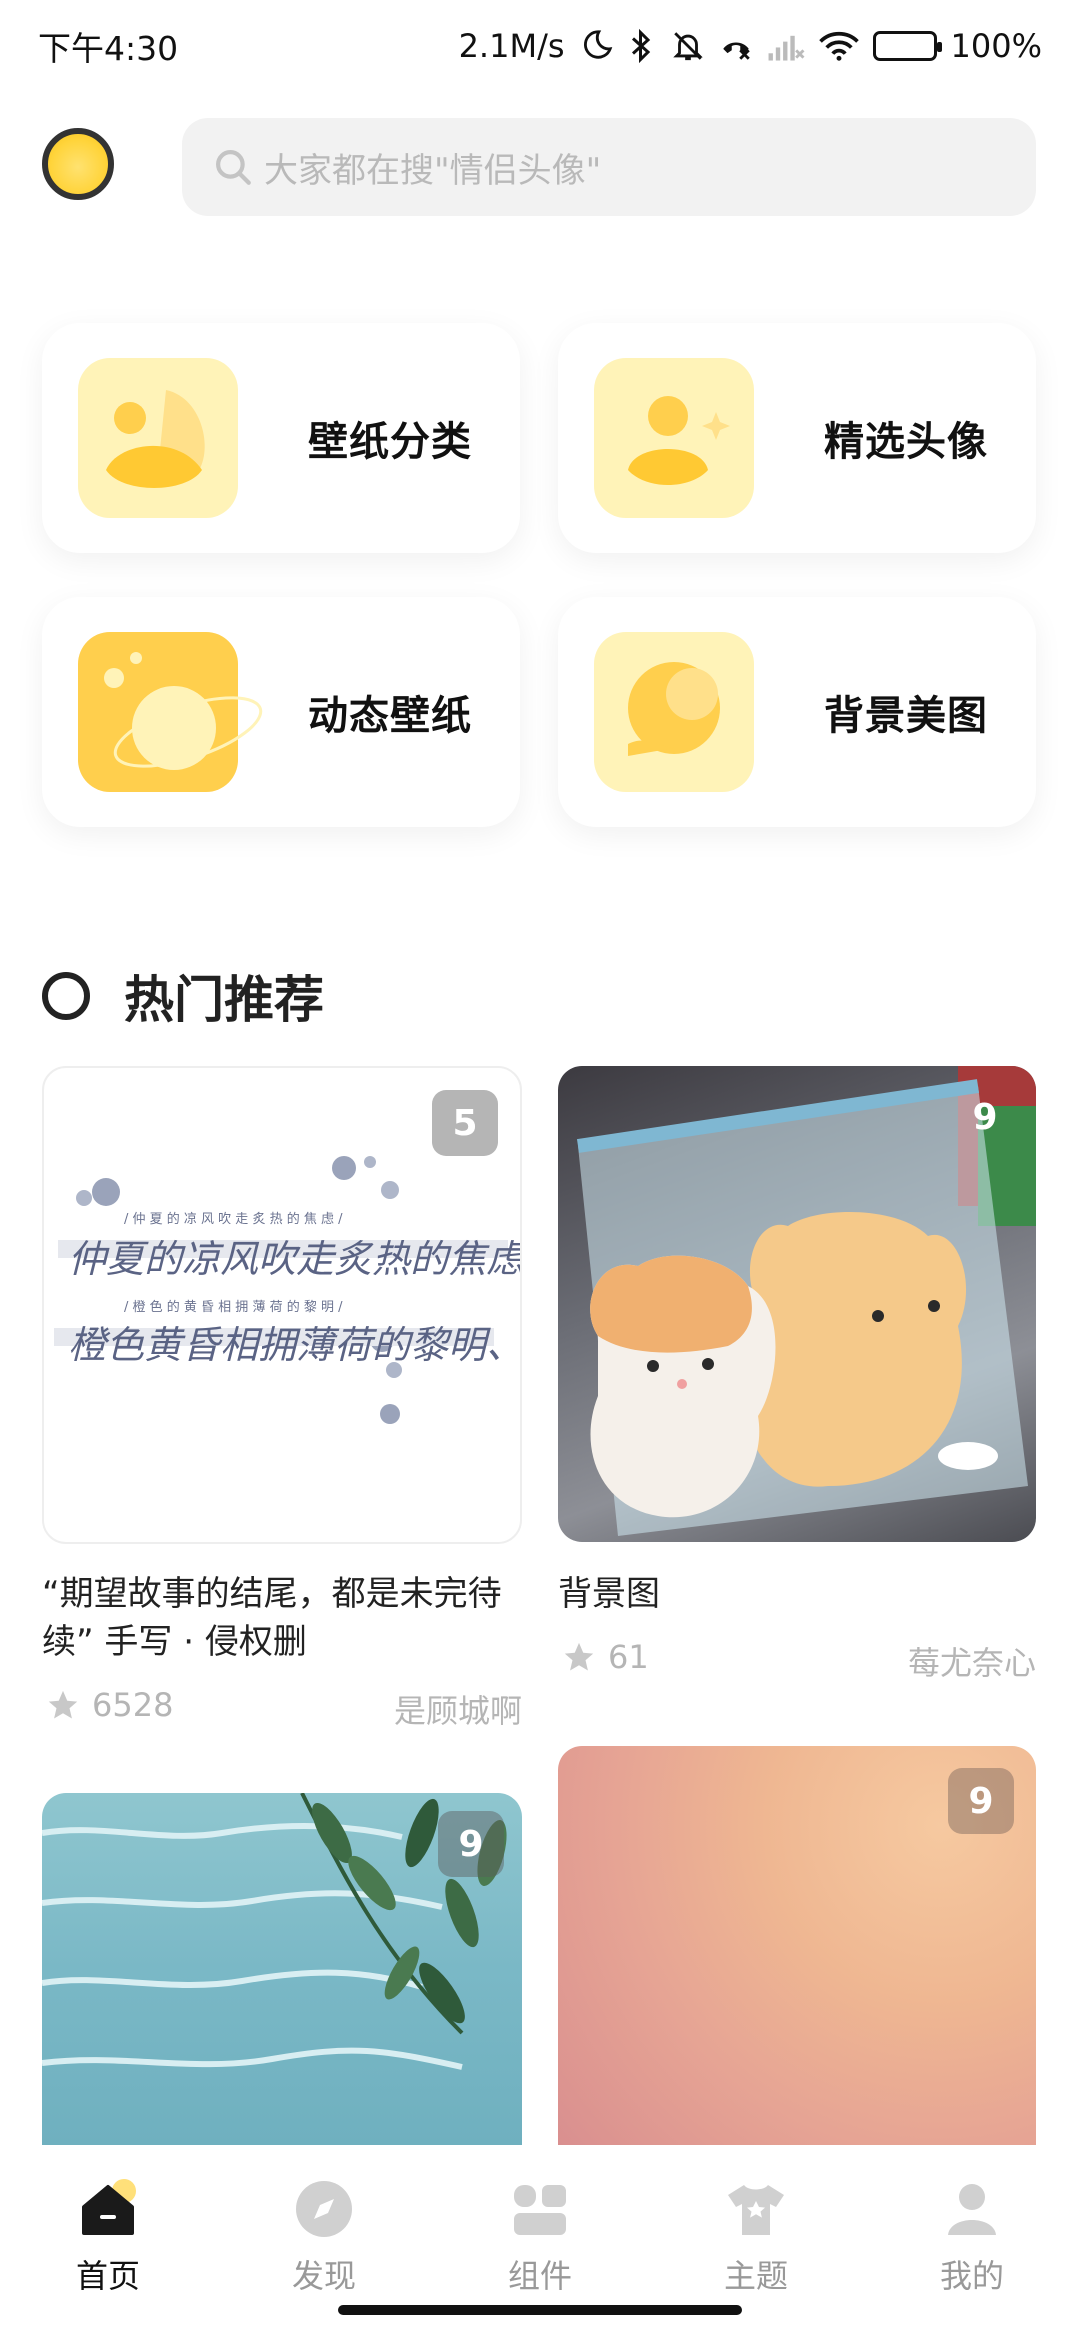 This screenshot has height=2340, width=1080. What do you see at coordinates (797, 712) in the screenshot?
I see `category-background: 背景美图` at bounding box center [797, 712].